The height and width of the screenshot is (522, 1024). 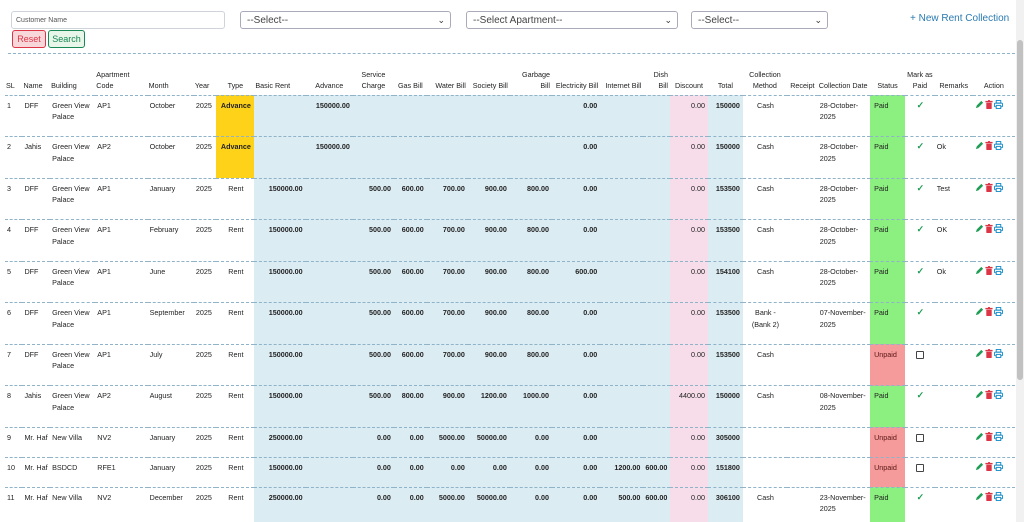 What do you see at coordinates (345, 20) in the screenshot?
I see `filter-select-1: --Select-- ⌄` at bounding box center [345, 20].